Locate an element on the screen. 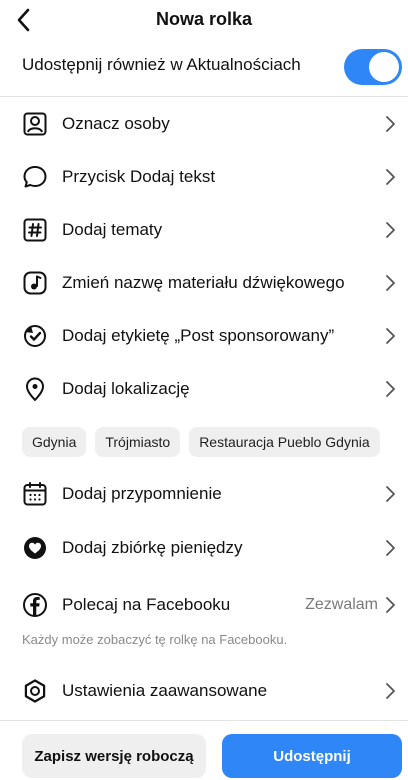  settings-gear-icon is located at coordinates (35, 691).